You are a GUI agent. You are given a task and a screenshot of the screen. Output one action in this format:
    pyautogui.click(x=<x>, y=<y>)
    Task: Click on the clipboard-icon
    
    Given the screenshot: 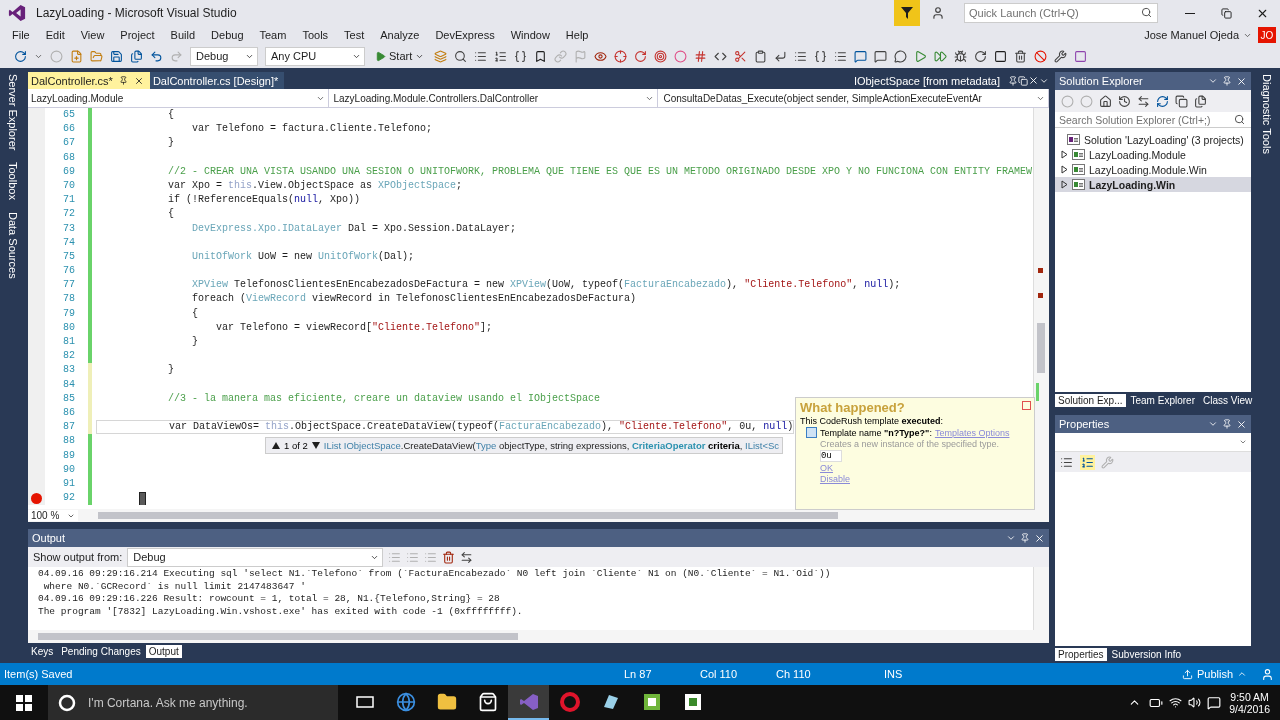 What is the action you would take?
    pyautogui.click(x=761, y=56)
    